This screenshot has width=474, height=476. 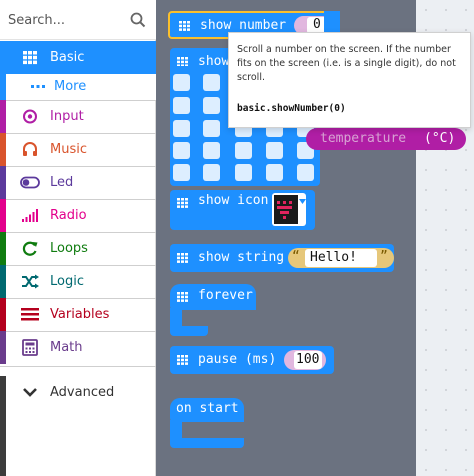 I want to click on category-advanced: Advanced, so click(x=78, y=392).